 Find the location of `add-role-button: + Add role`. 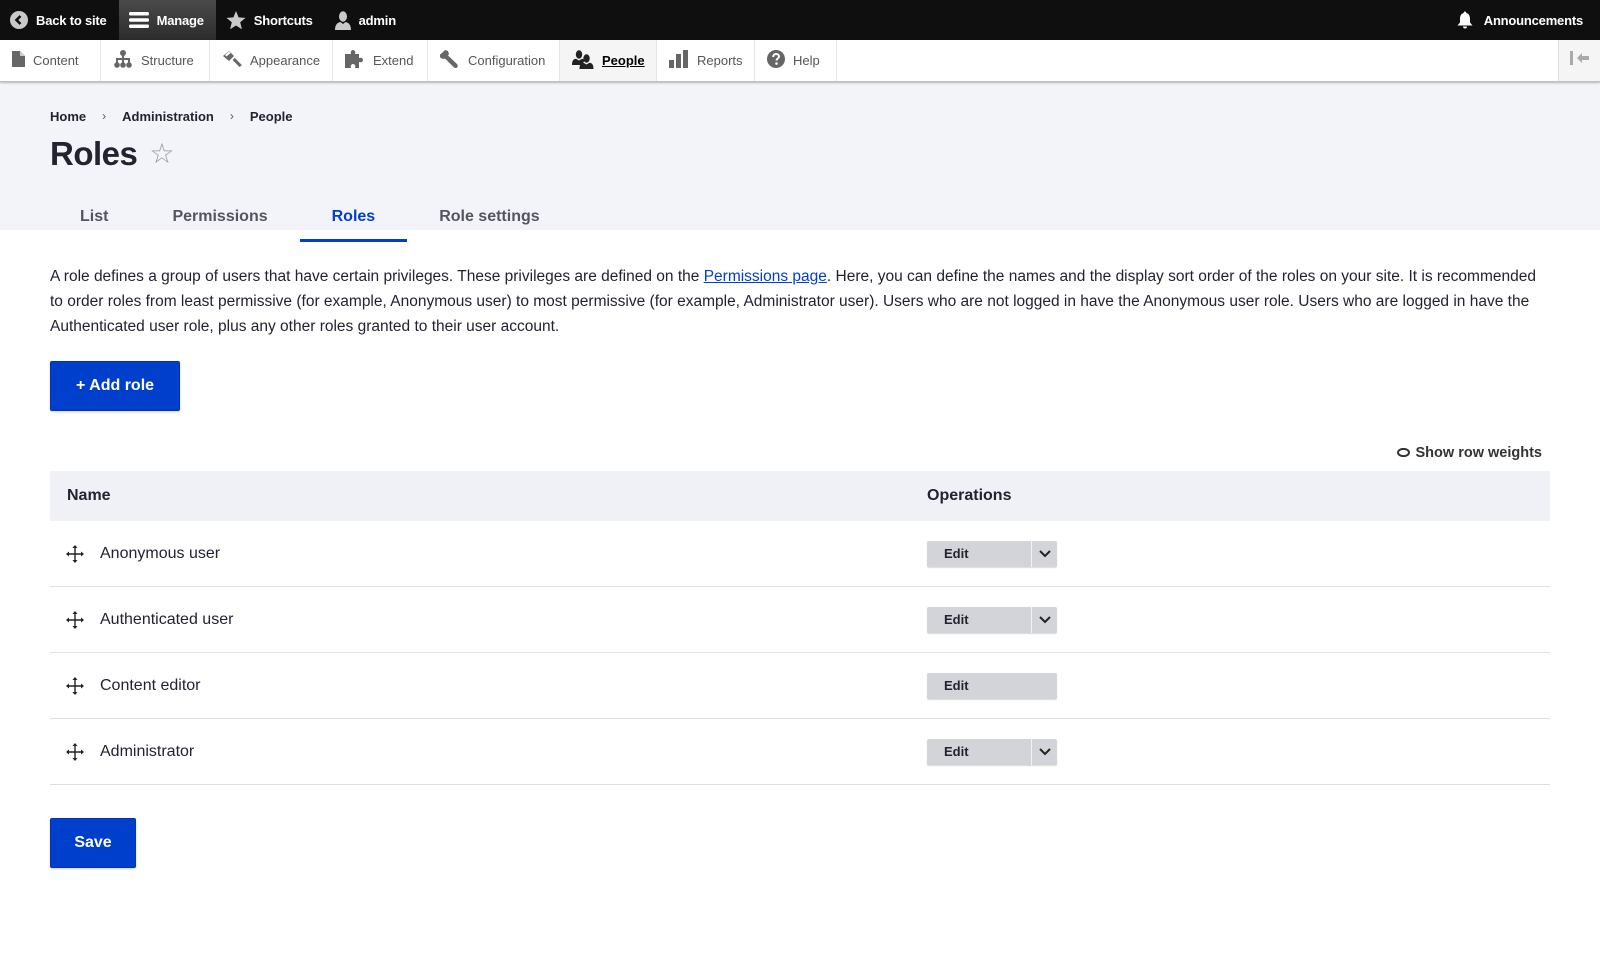

add-role-button: + Add role is located at coordinates (115, 386).